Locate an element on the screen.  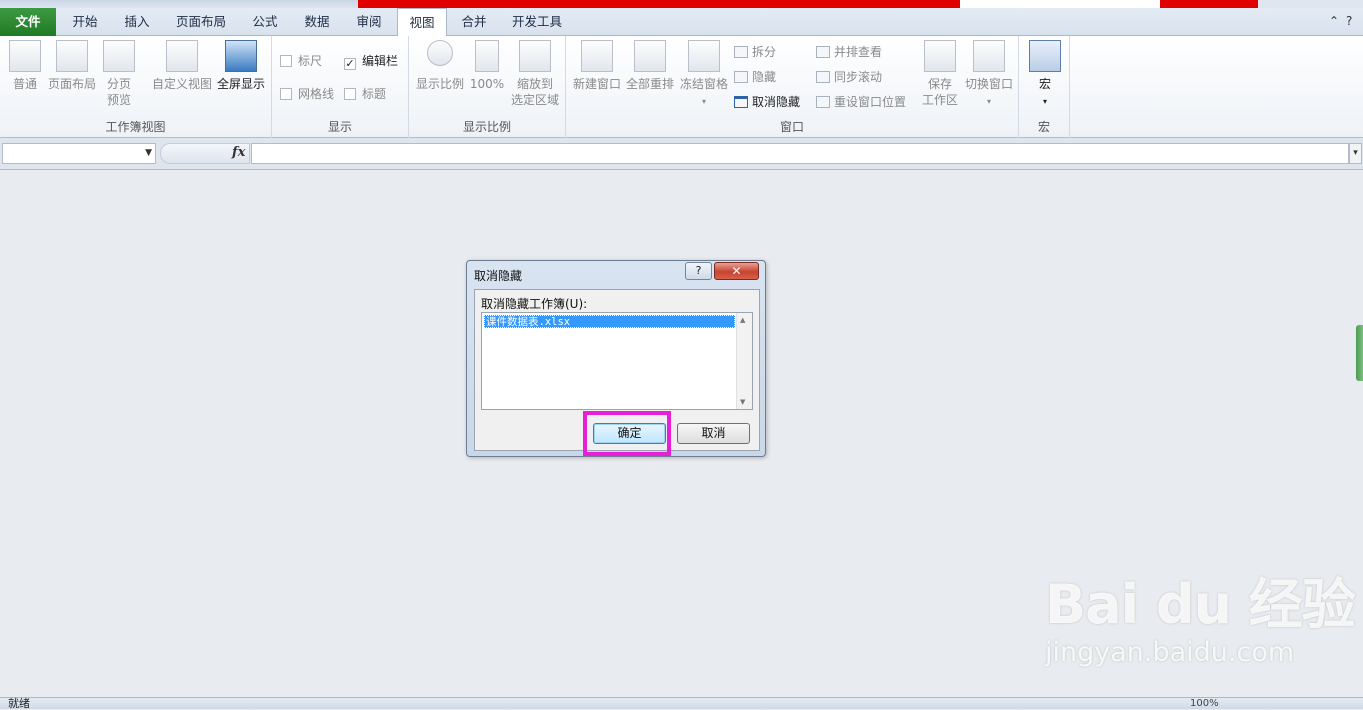
formula-bar: ▼ fx ▾ is located at coordinates (681, 154).